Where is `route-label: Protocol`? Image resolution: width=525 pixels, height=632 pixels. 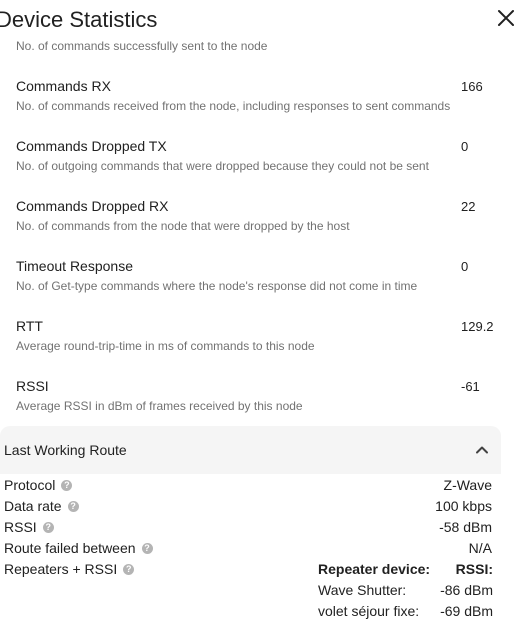 route-label: Protocol is located at coordinates (30, 485).